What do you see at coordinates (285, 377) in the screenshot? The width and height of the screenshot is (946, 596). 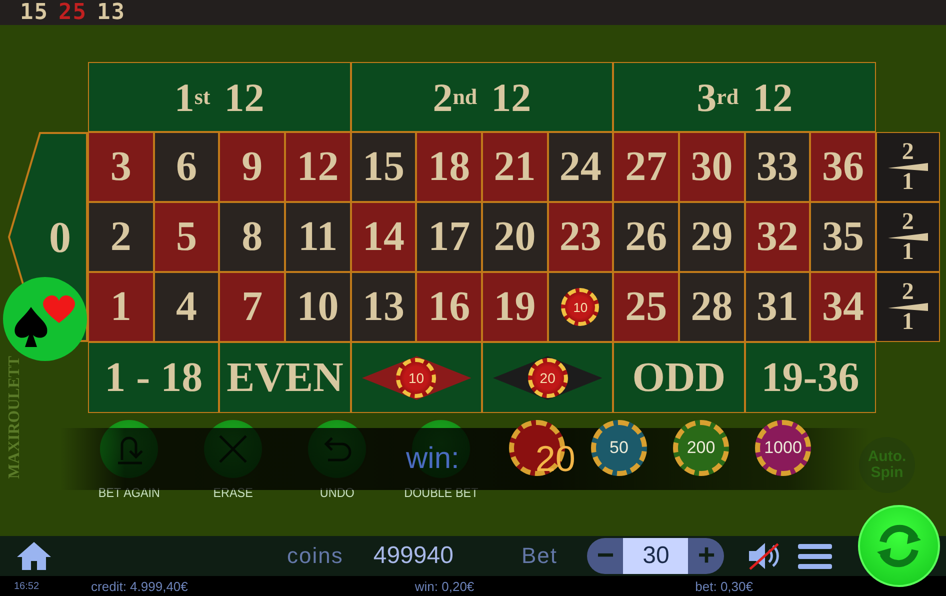 I see `outside-bet-cell: EVEN` at bounding box center [285, 377].